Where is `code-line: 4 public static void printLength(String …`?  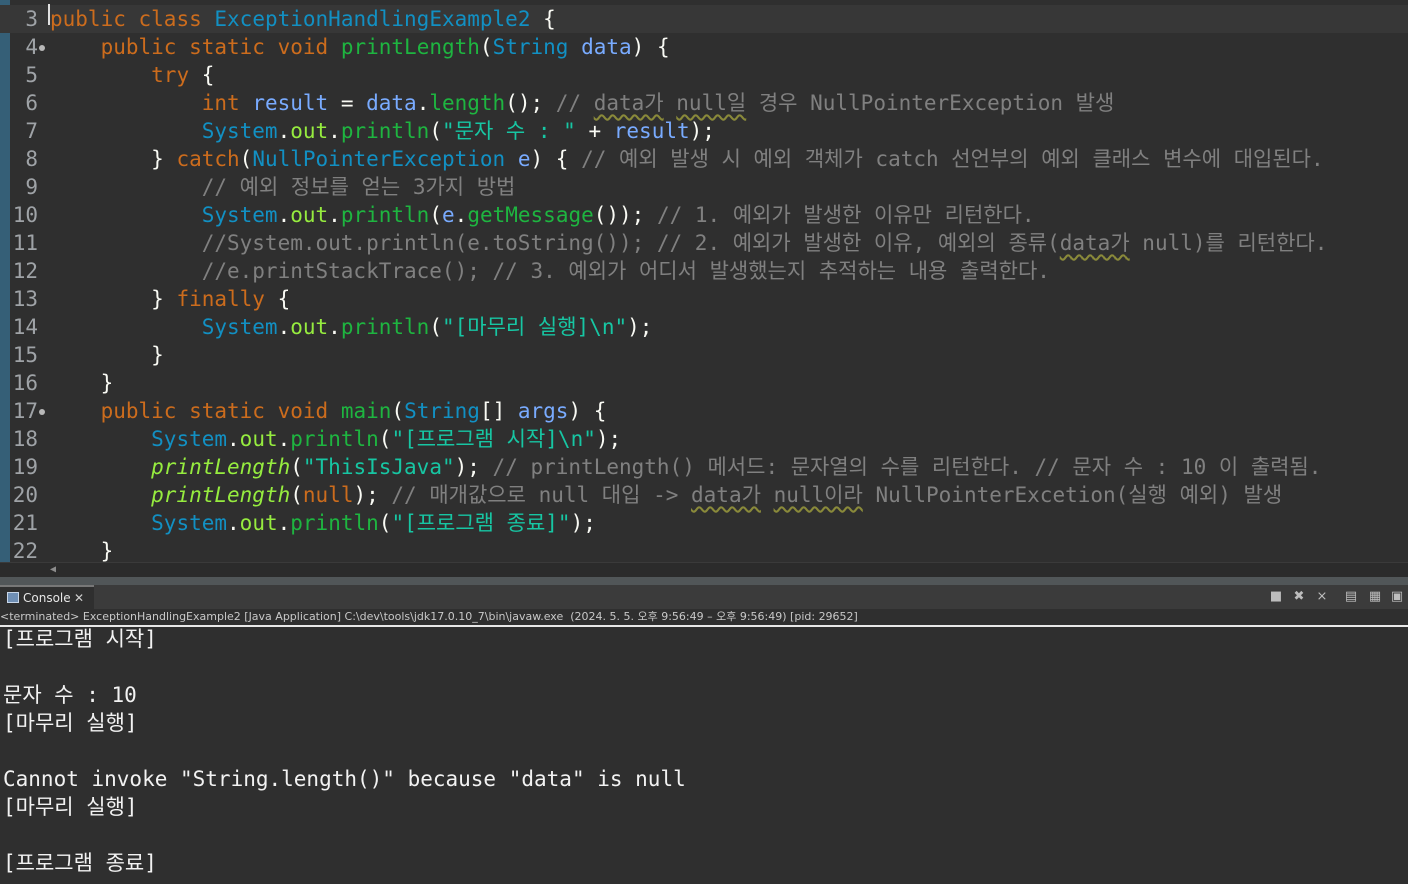
code-line: 4 public static void printLength(String … is located at coordinates (704, 47).